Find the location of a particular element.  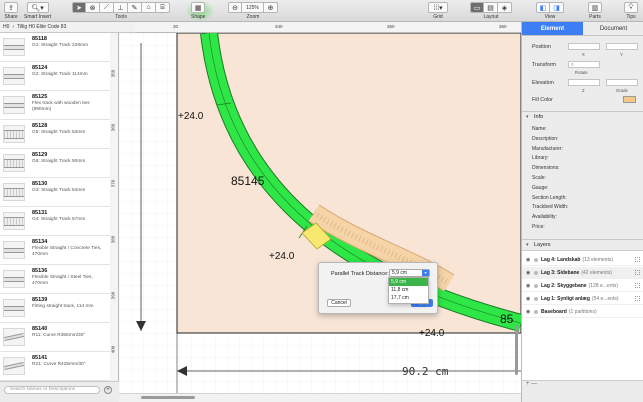

position-label: Position is located at coordinates (541, 47).